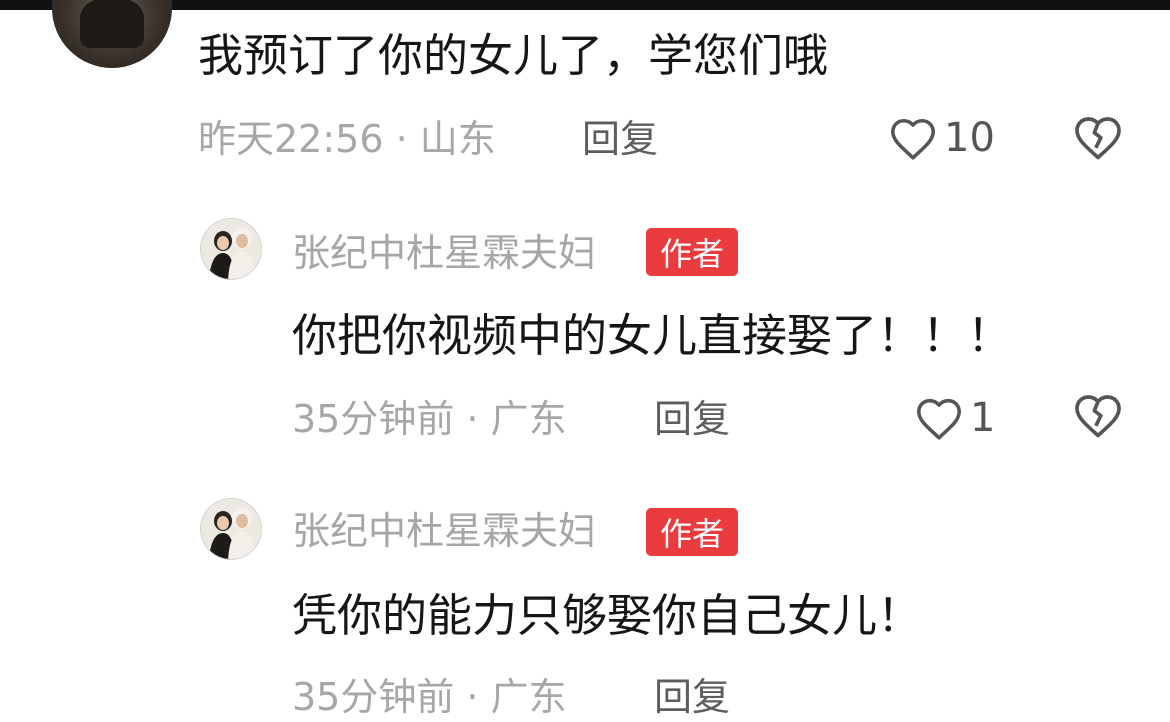 The image size is (1170, 722). What do you see at coordinates (983, 418) in the screenshot?
I see `comment-2-like-count: 1` at bounding box center [983, 418].